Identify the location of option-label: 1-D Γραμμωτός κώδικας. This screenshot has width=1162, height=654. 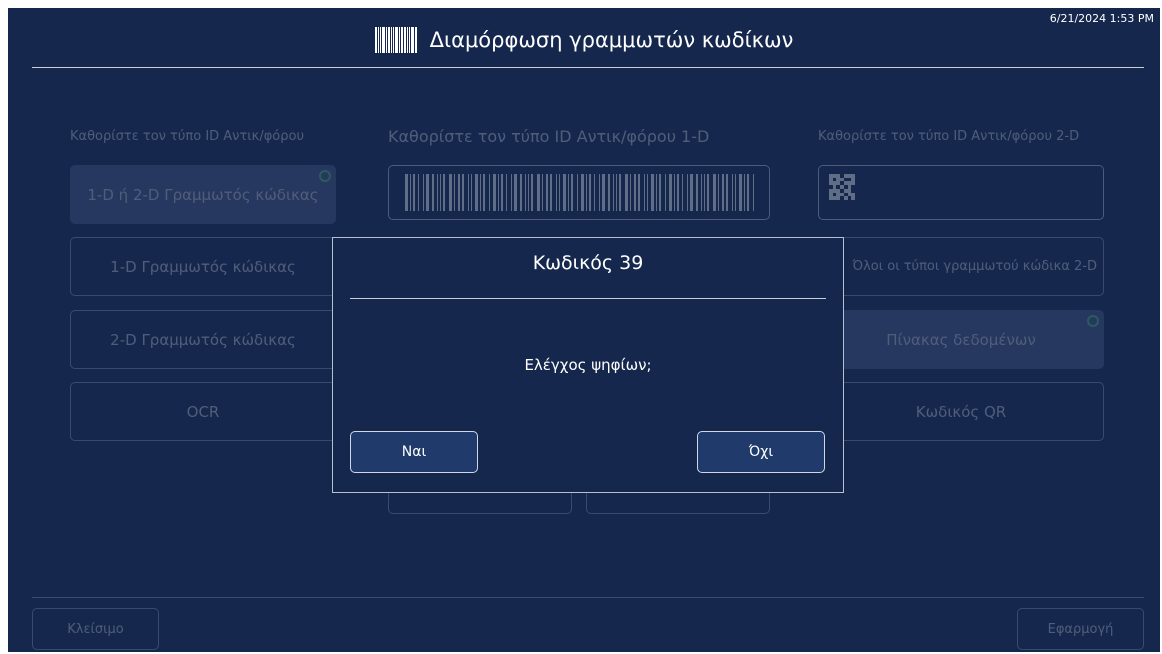
(203, 266).